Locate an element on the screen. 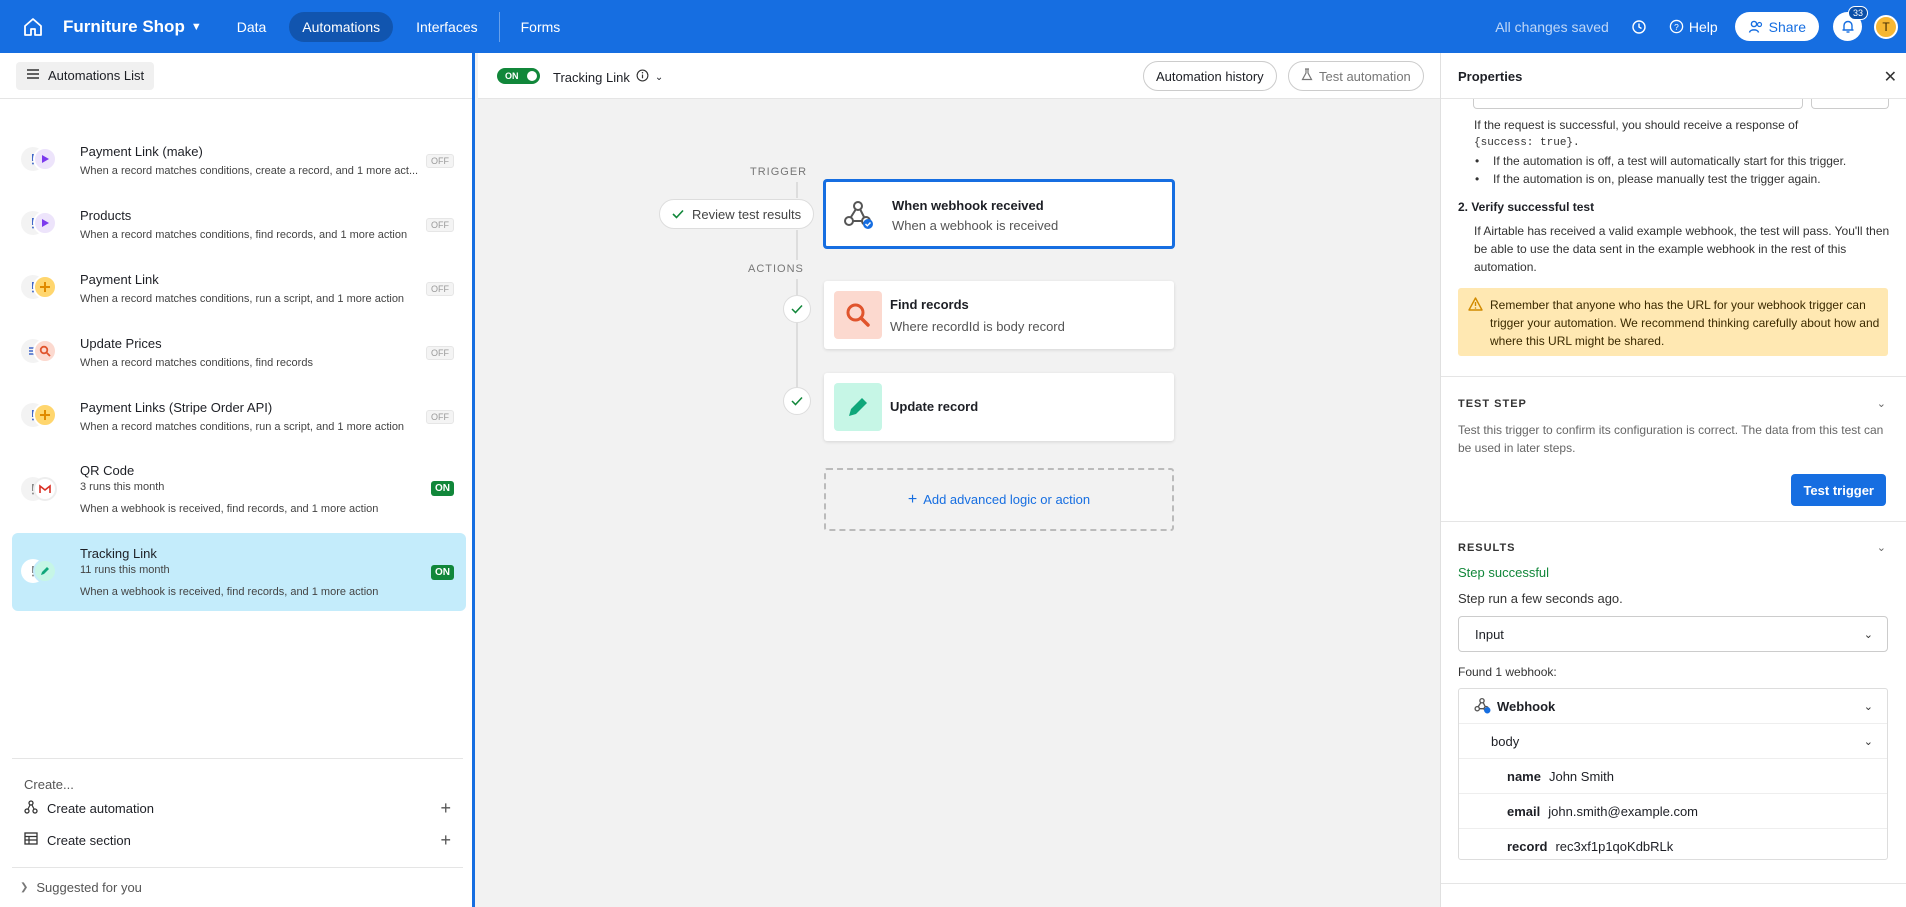  tab-forms: Forms is located at coordinates (541, 27).